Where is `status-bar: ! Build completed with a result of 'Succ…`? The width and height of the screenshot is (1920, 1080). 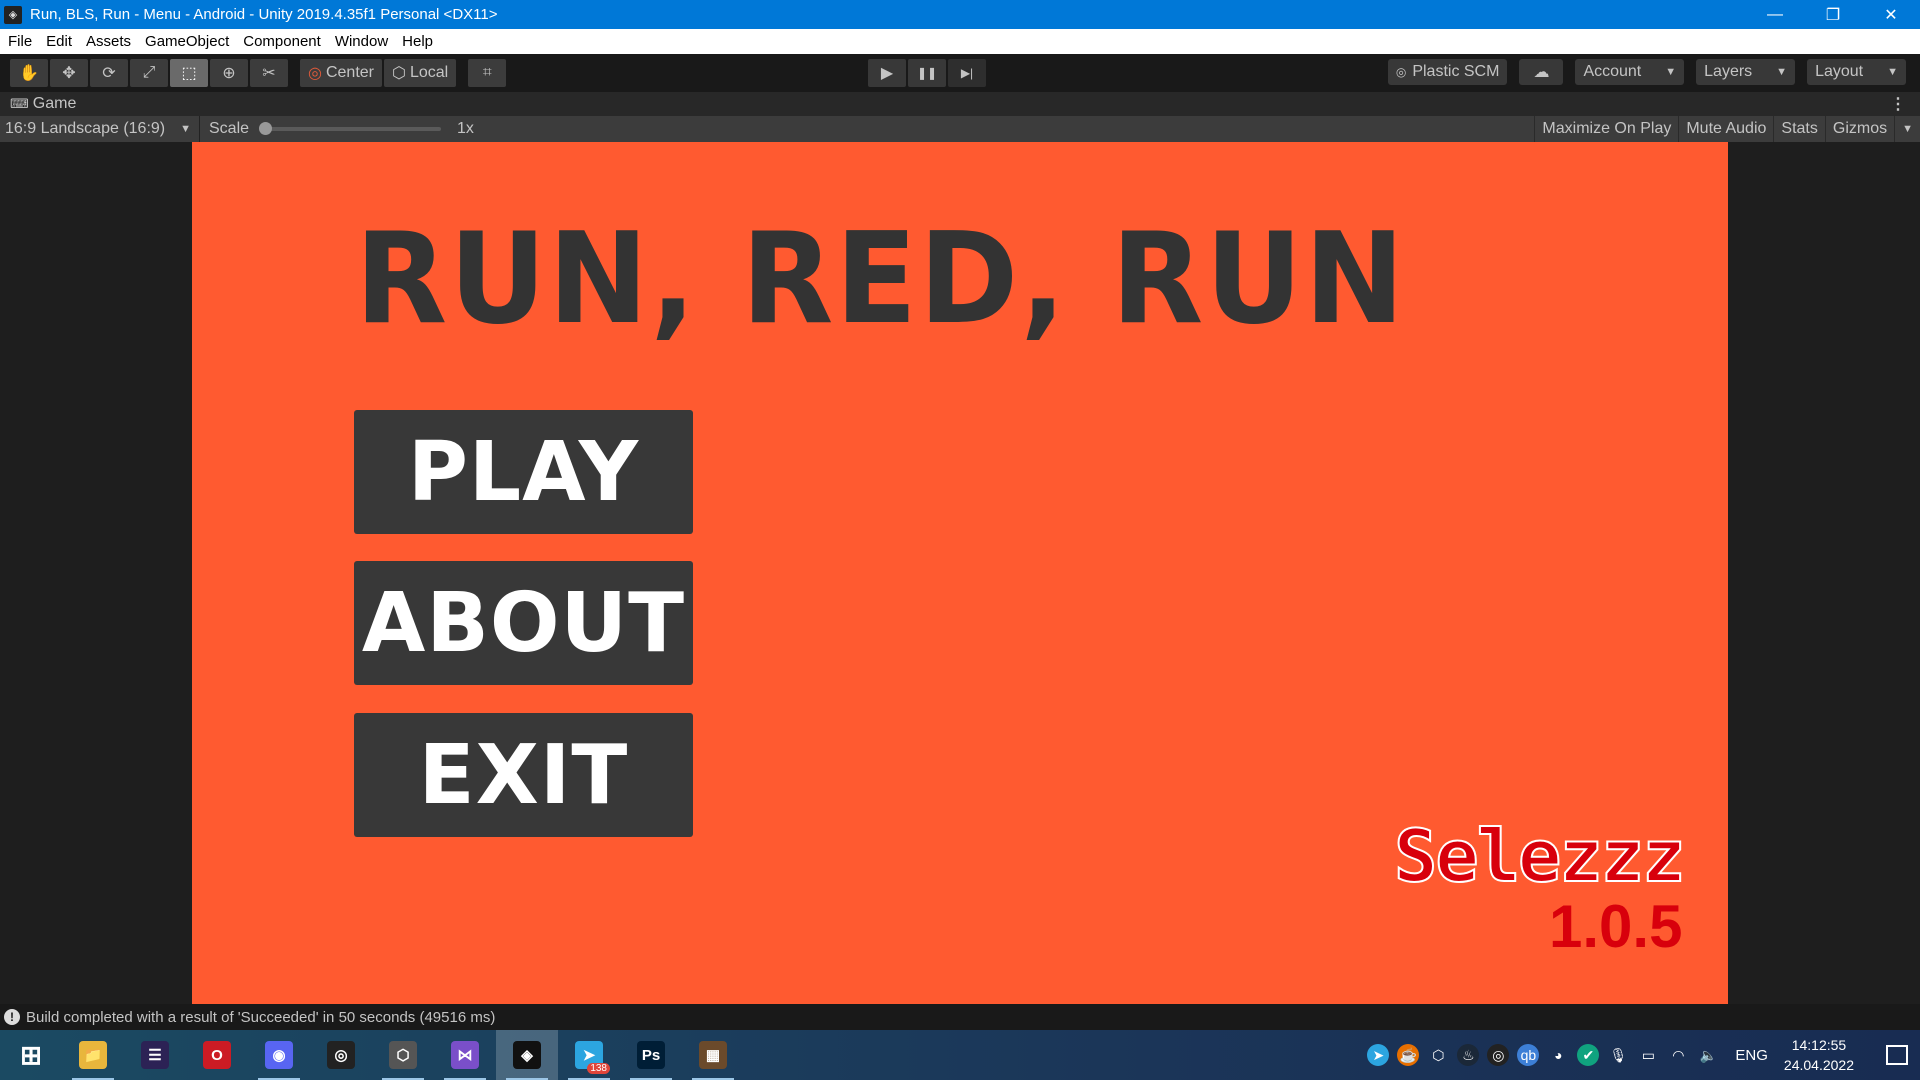 status-bar: ! Build completed with a result of 'Succ… is located at coordinates (960, 1017).